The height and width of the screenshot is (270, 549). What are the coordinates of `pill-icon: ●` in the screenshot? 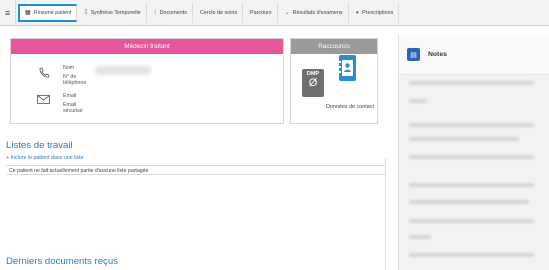 It's located at (357, 12).